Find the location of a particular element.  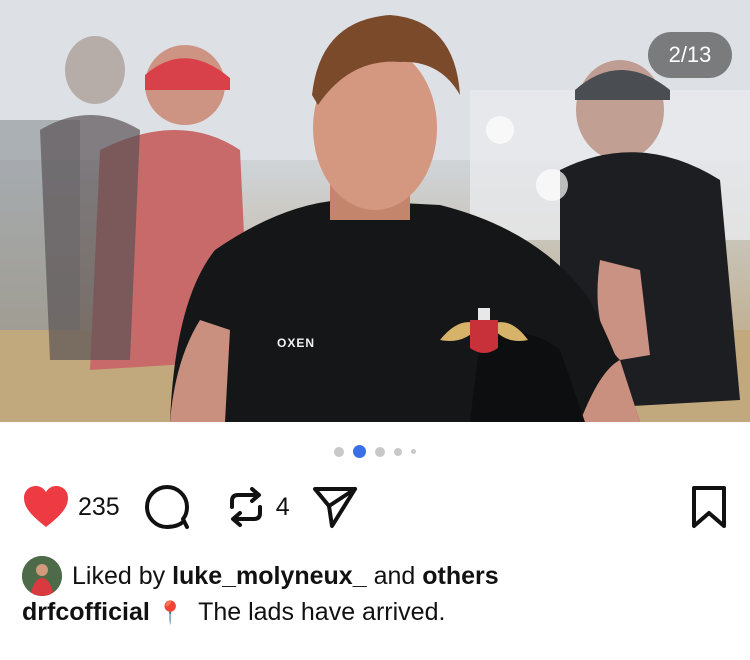

avatar-image is located at coordinates (42, 576).